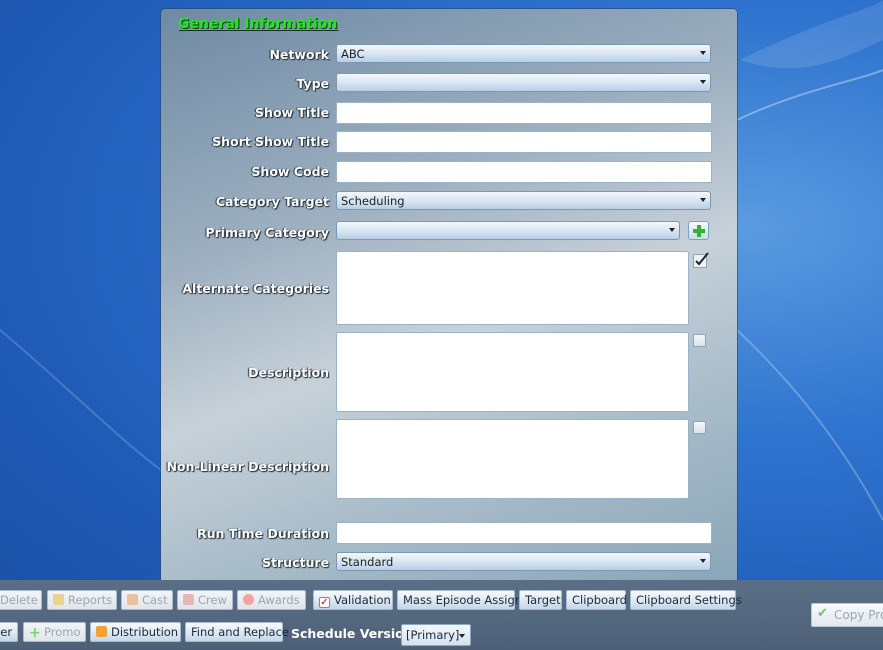 The height and width of the screenshot is (650, 883). I want to click on order-button-label: der, so click(6, 632).